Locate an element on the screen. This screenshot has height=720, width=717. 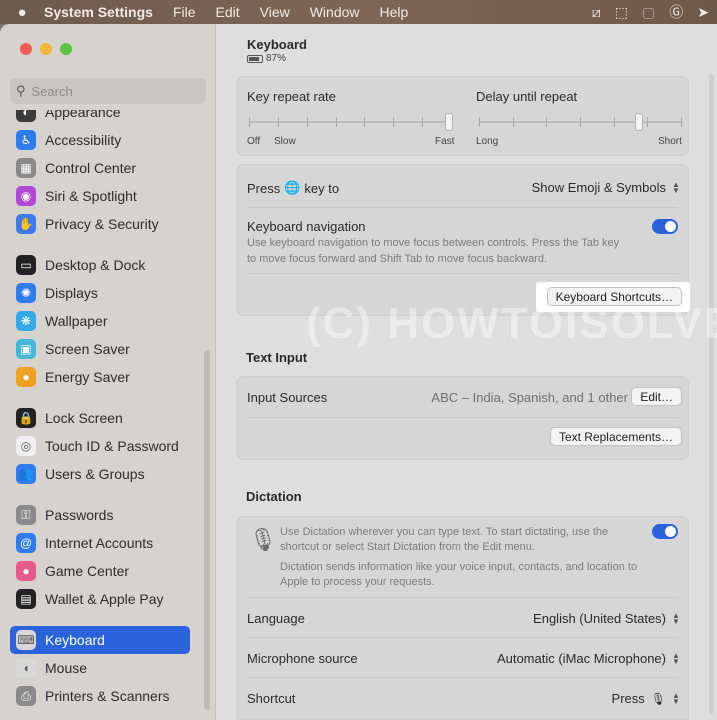
sidebar-item-passwords: ⚿ Passwords is located at coordinates (100, 515).